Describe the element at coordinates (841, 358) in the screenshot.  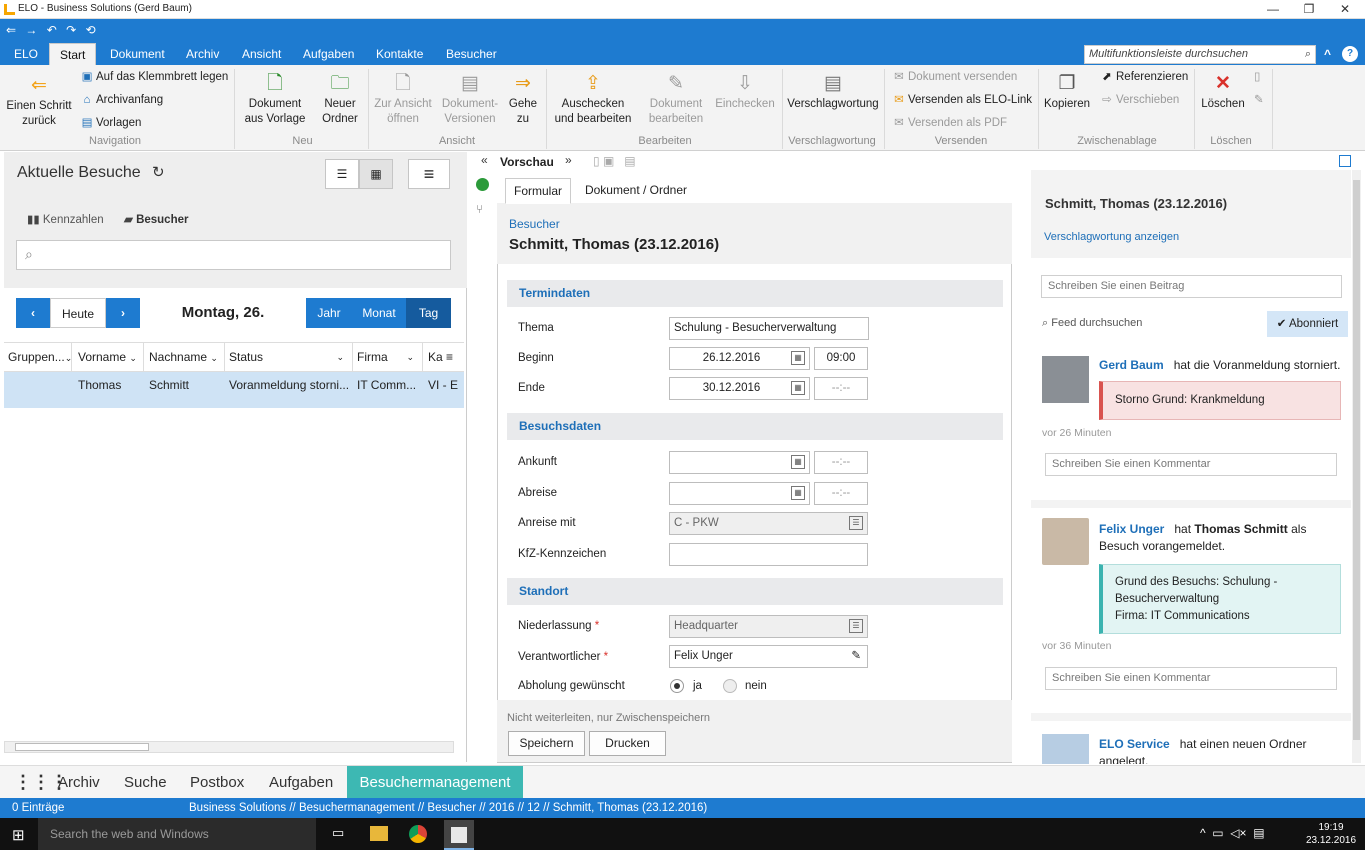
I see `beginn-time-field: 09:00` at that location.